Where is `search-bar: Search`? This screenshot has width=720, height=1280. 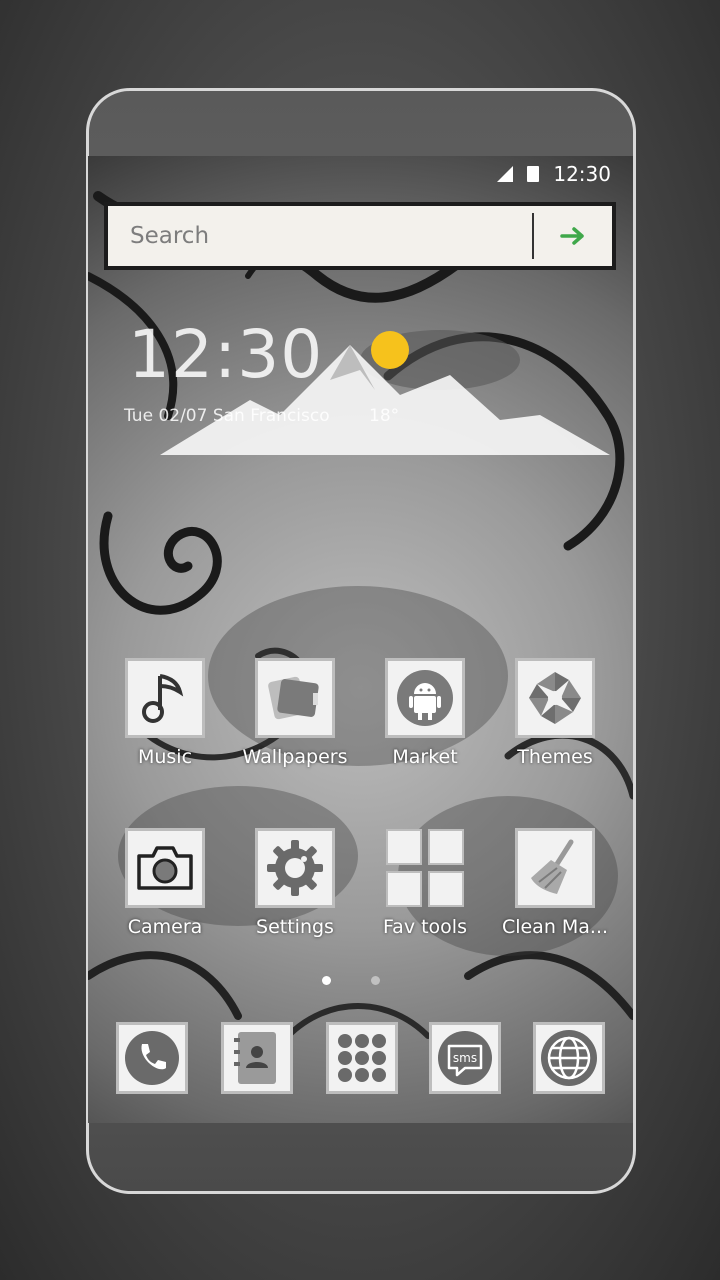
search-bar: Search is located at coordinates (360, 236).